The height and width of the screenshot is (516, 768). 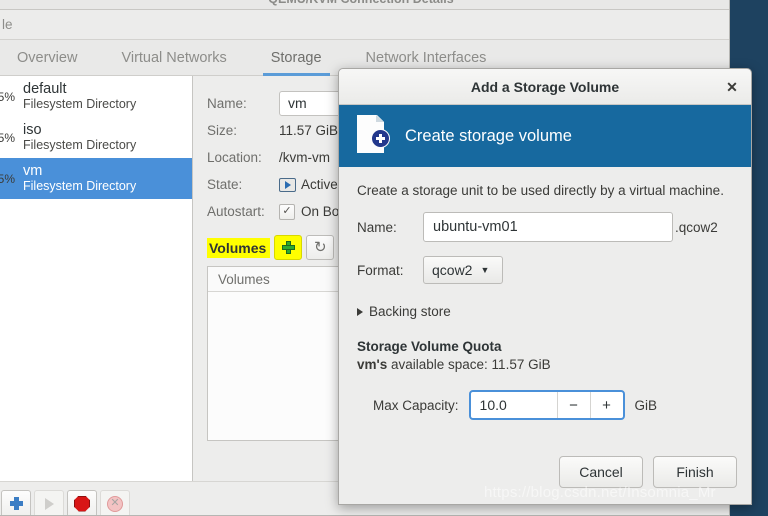 What do you see at coordinates (287, 211) in the screenshot?
I see `autostart-checkbox: ✓` at bounding box center [287, 211].